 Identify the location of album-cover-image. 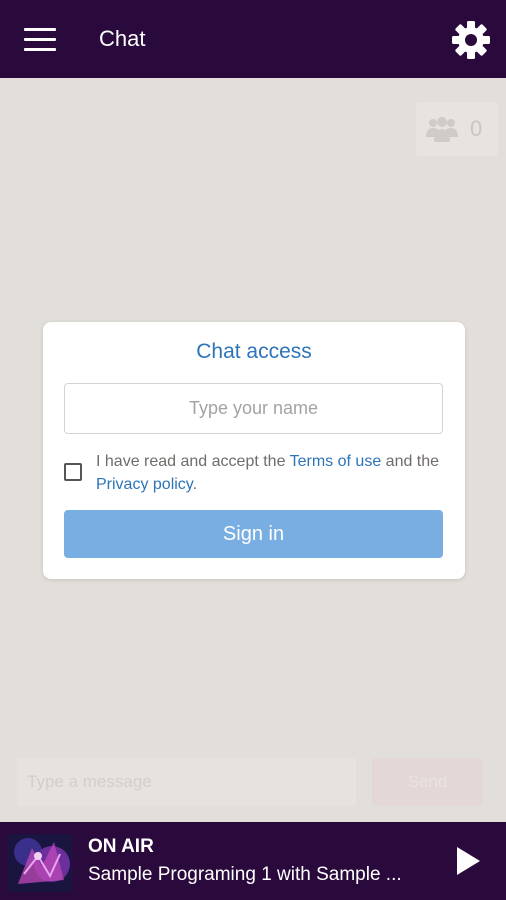
(40, 863).